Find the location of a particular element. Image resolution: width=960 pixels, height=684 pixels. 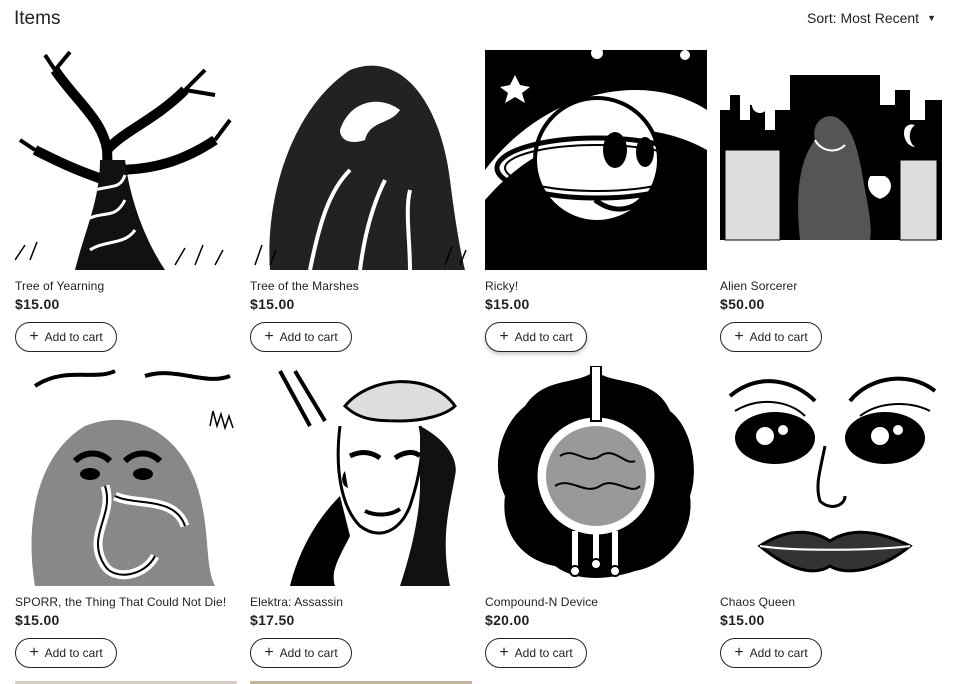

listing-card: Tree of Yearning $15.00 + Add to cart is located at coordinates (126, 201).